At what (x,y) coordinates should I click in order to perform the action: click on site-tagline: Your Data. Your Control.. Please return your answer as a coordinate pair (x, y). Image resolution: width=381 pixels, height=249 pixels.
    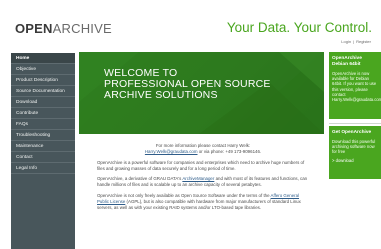
    Looking at the image, I should click on (299, 27).